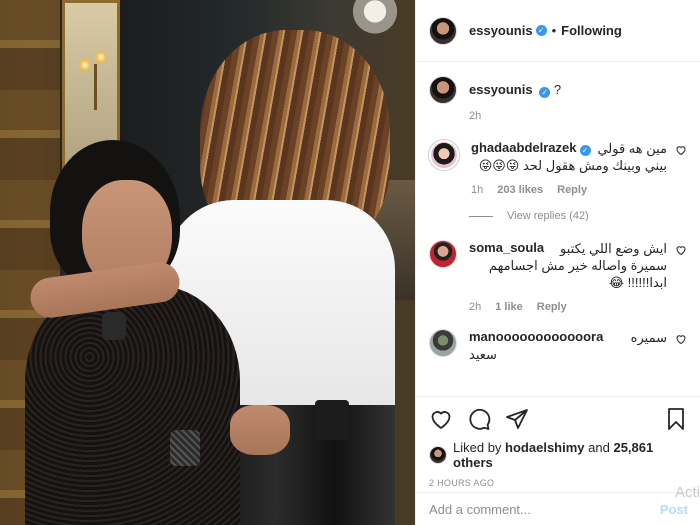  What do you see at coordinates (483, 354) in the screenshot?
I see `comment-text-line2: سعيد` at bounding box center [483, 354].